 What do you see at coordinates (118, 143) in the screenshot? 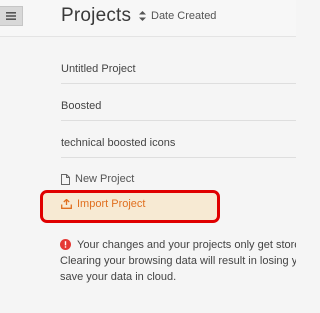
I see `project-name: technical boosted icons` at bounding box center [118, 143].